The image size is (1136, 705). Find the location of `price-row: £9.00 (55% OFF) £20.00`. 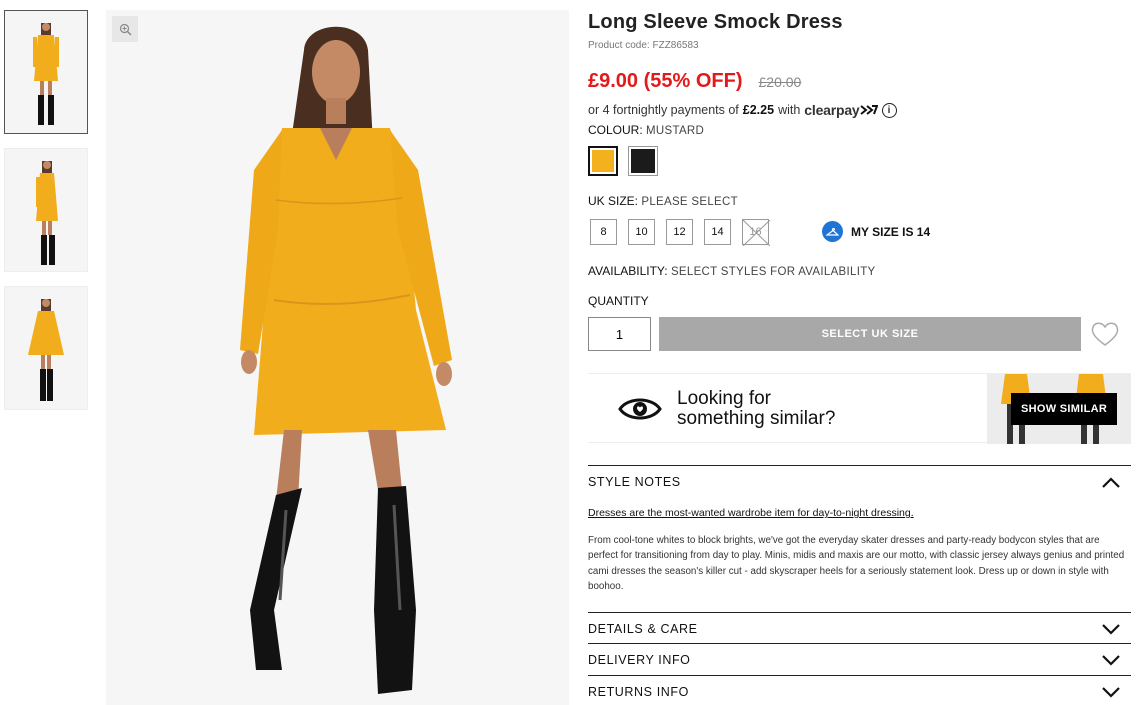

price-row: £9.00 (55% OFF) £20.00 is located at coordinates (694, 81).